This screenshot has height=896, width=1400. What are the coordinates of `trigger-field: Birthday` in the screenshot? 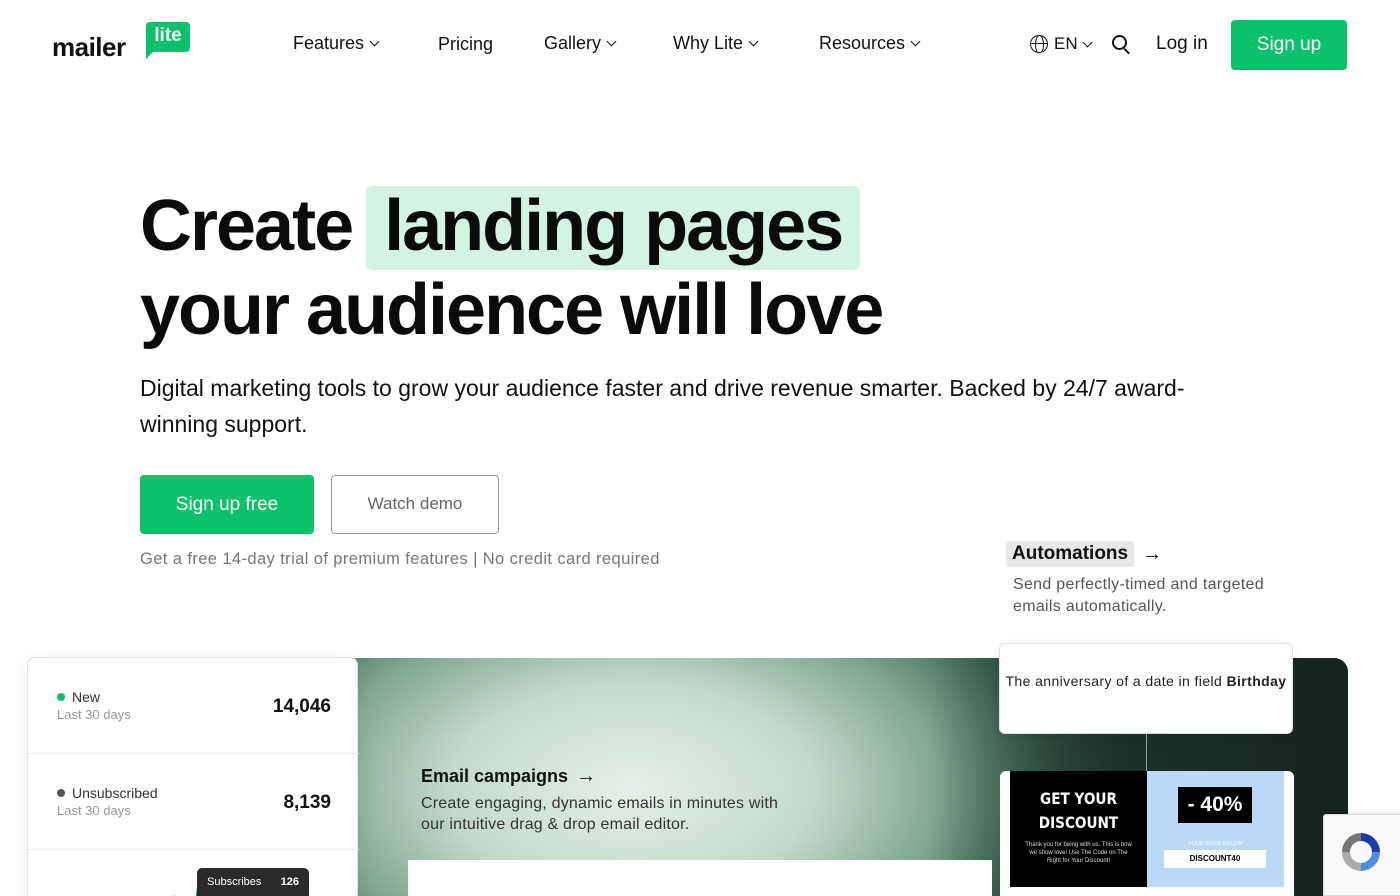 It's located at (1256, 681).